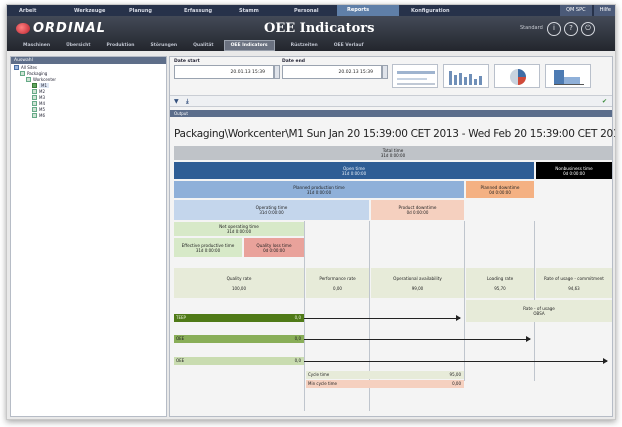  I want to click on indicator-label: Quality rate, so click(239, 278).